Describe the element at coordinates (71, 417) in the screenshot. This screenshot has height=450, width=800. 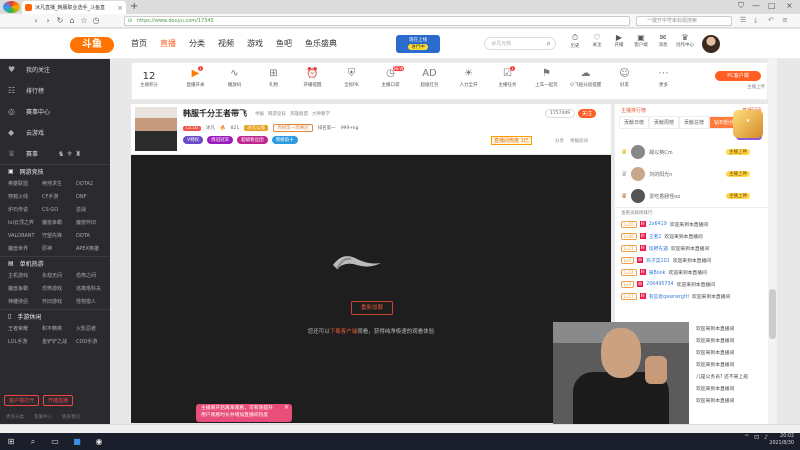
I see `footer-link: 联系我们` at that location.